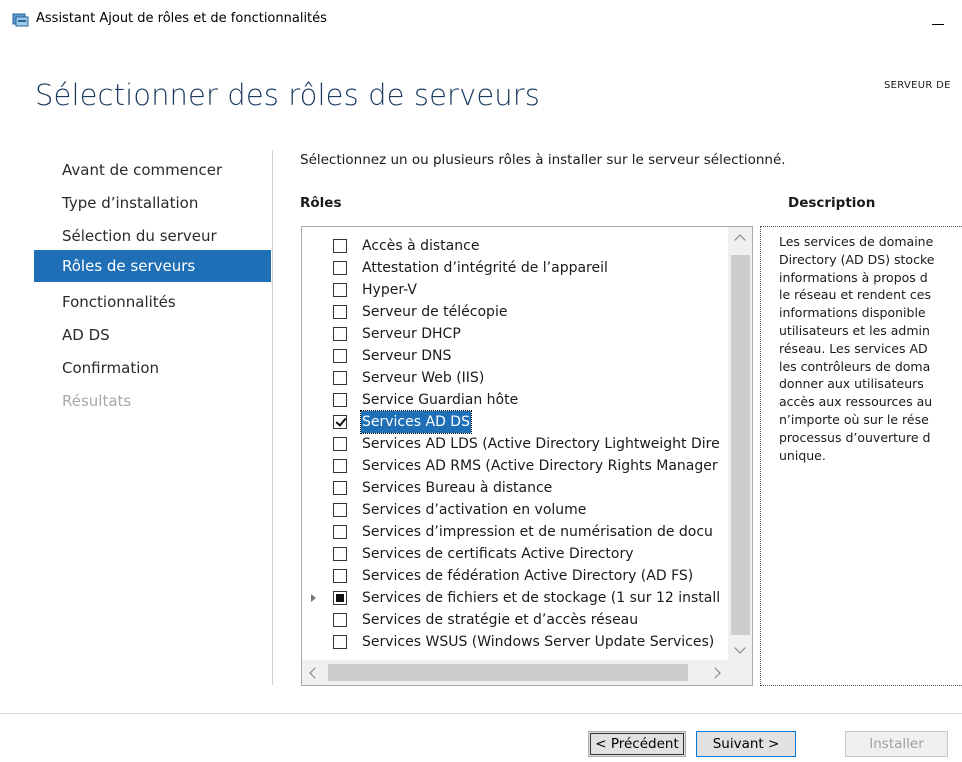  Describe the element at coordinates (515, 290) in the screenshot. I see `role-row: Hyper-V` at that location.